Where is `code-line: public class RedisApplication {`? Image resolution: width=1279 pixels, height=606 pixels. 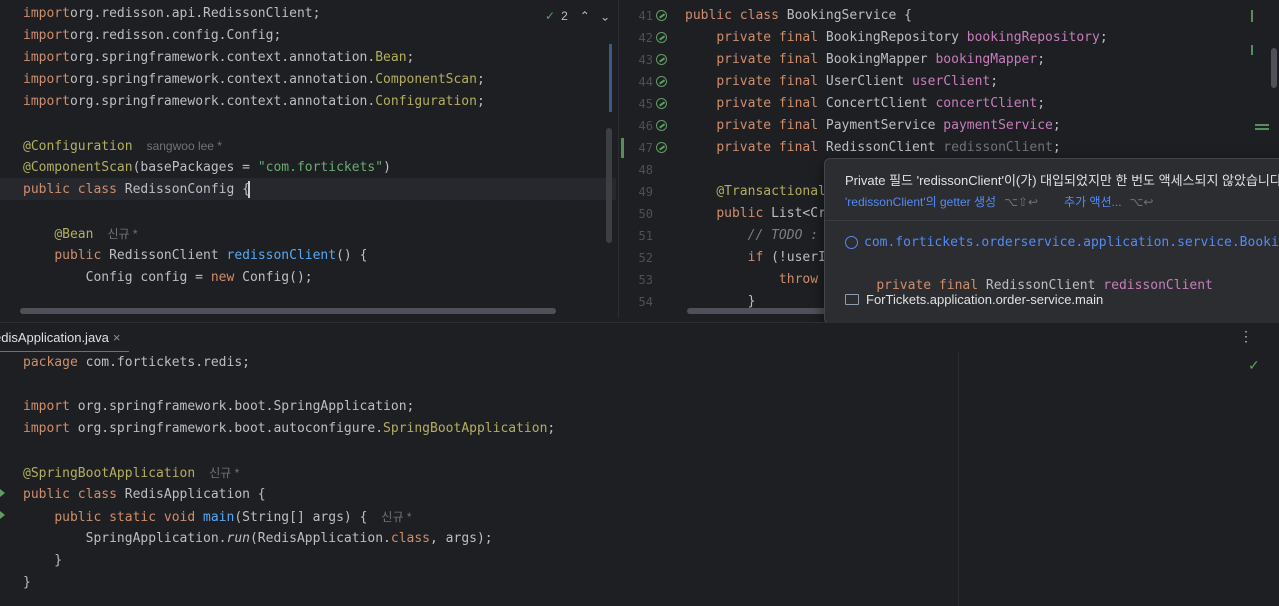
code-line: public class RedisApplication { is located at coordinates (144, 495).